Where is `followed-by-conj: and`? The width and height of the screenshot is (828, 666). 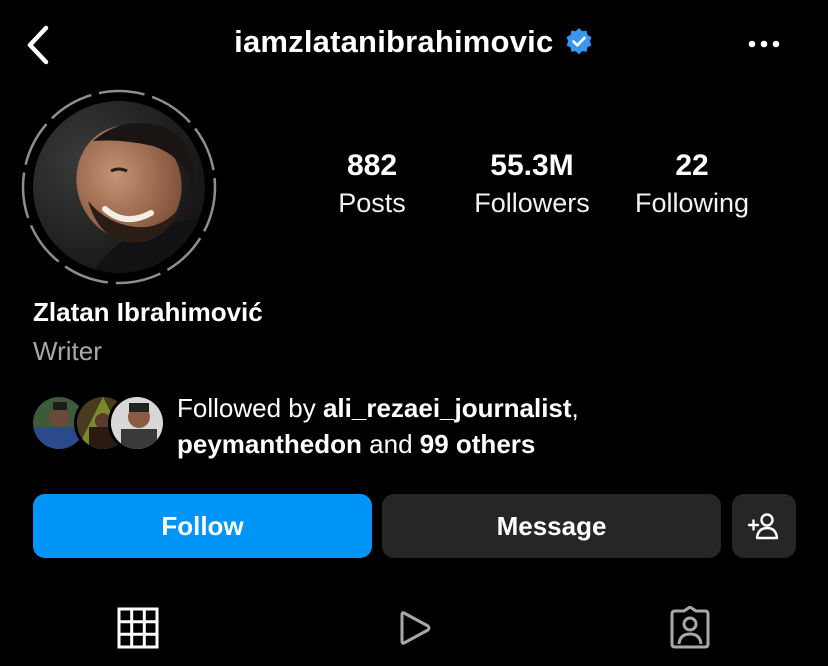
followed-by-conj: and is located at coordinates (390, 444).